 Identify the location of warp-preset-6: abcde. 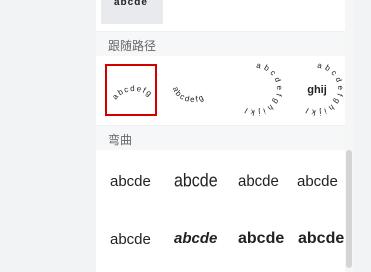
(195, 238).